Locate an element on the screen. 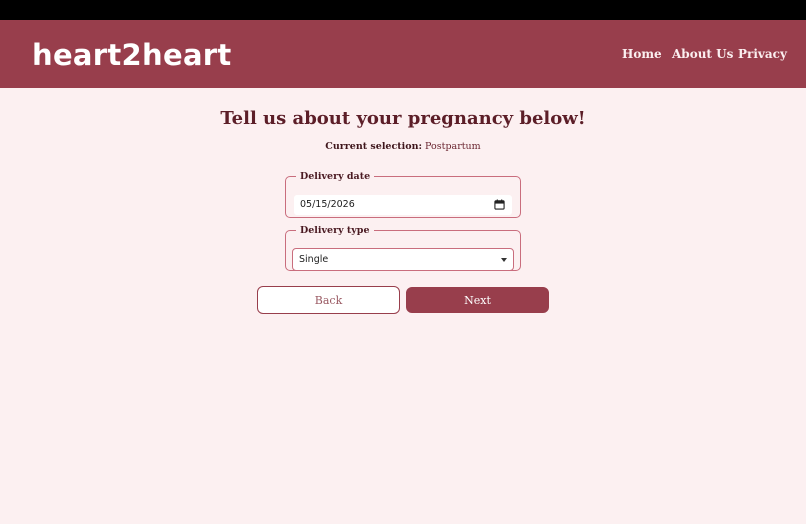 Image resolution: width=806 pixels, height=524 pixels. calendar-icon is located at coordinates (499, 204).